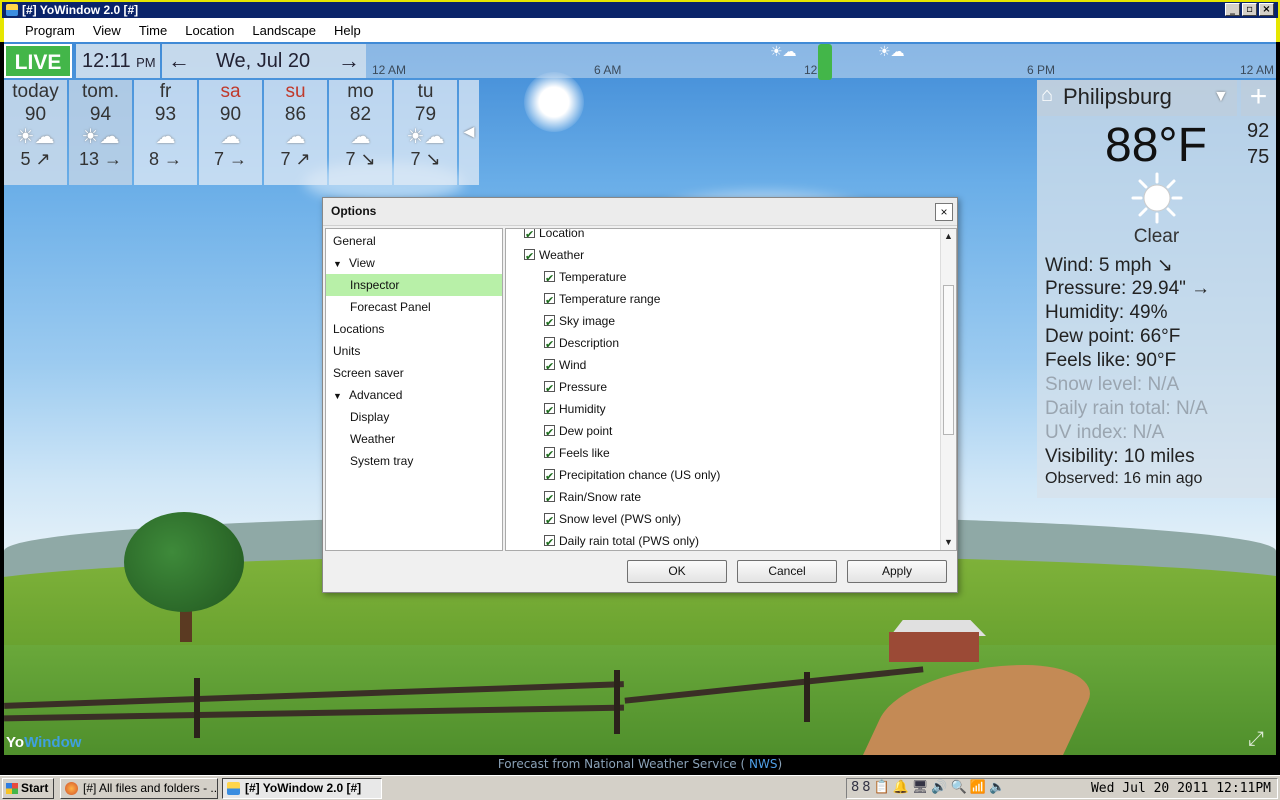 The height and width of the screenshot is (800, 1280). Describe the element at coordinates (390, 307) in the screenshot. I see `nav-item-label: Forecast Panel` at that location.